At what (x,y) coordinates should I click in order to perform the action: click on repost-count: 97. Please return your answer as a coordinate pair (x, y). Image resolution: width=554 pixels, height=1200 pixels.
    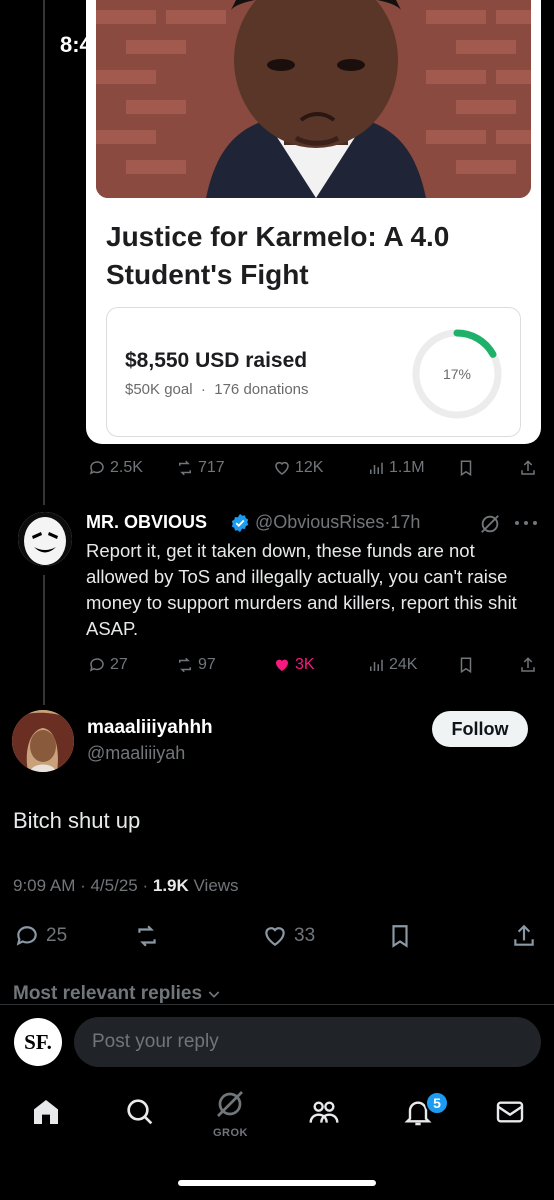
    Looking at the image, I should click on (207, 664).